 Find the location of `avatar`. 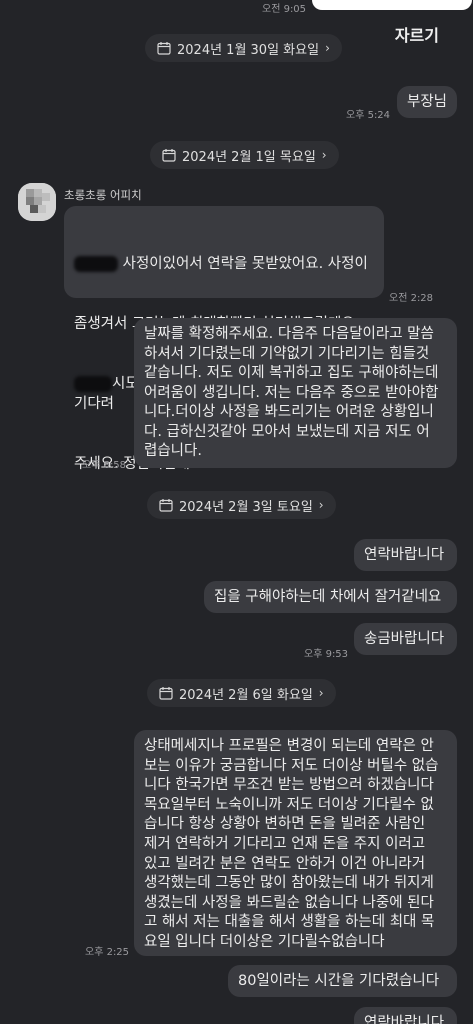

avatar is located at coordinates (37, 202).